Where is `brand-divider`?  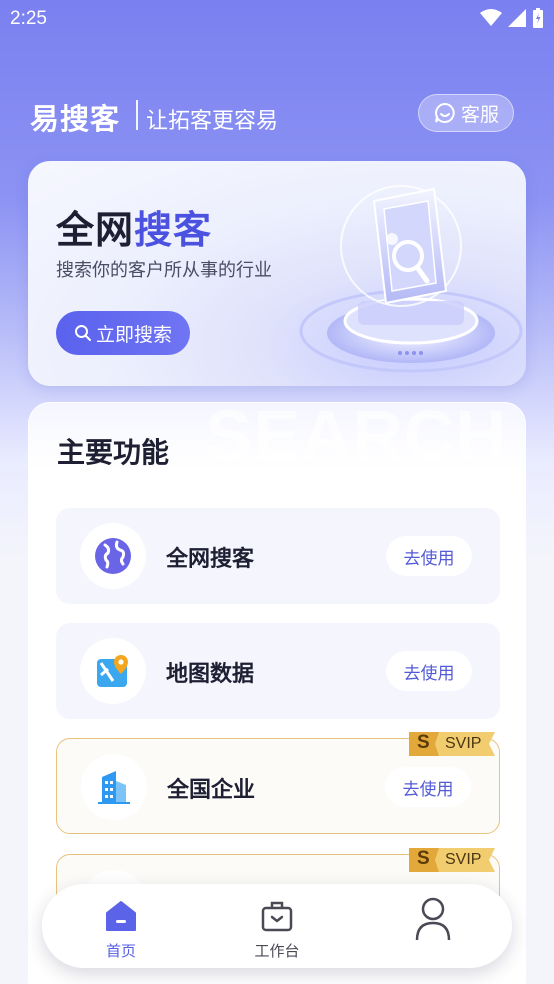 brand-divider is located at coordinates (137, 115).